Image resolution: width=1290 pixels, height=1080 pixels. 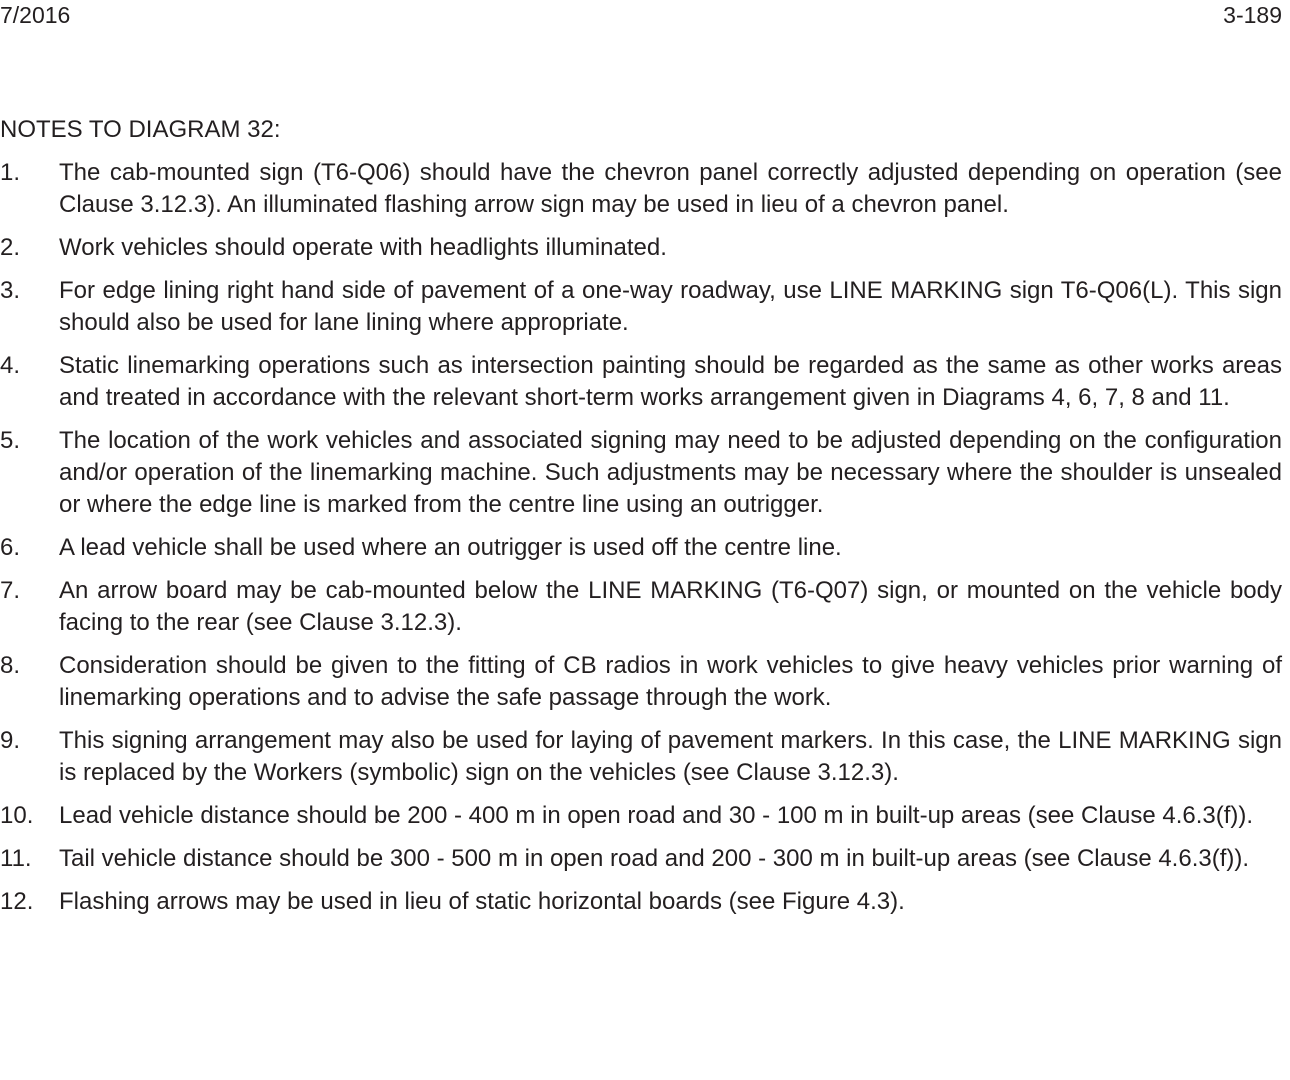 I want to click on note-number: 7., so click(x=10, y=590).